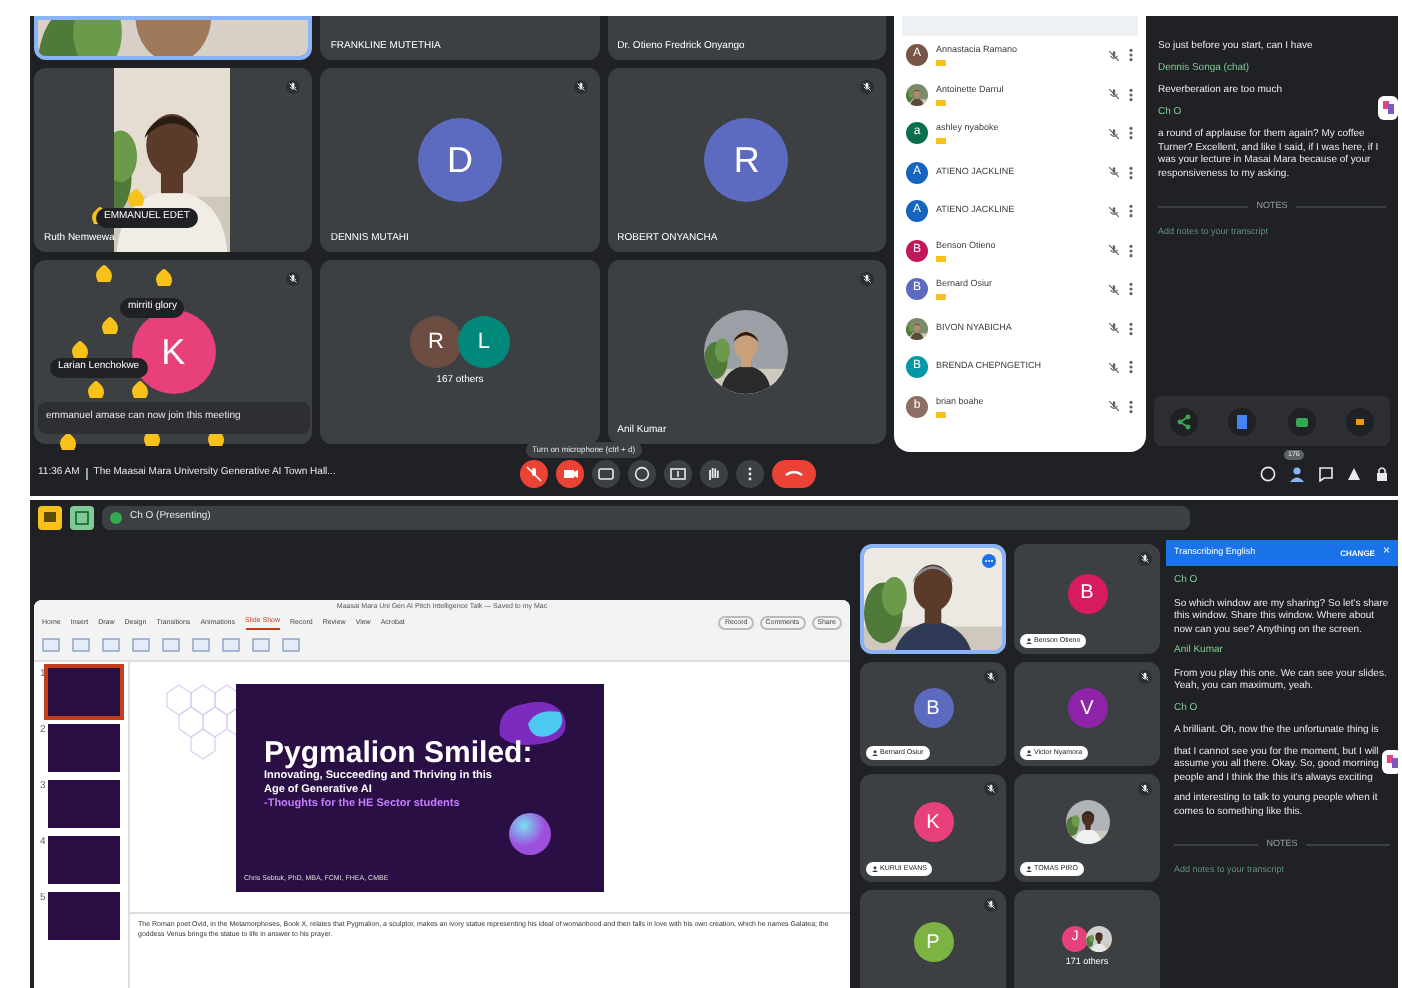  What do you see at coordinates (713, 474) in the screenshot?
I see `raise-hand-button` at bounding box center [713, 474].